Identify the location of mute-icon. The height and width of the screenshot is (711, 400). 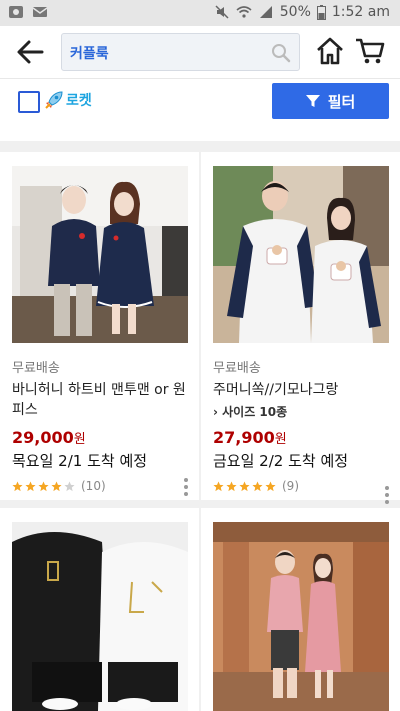
(222, 12).